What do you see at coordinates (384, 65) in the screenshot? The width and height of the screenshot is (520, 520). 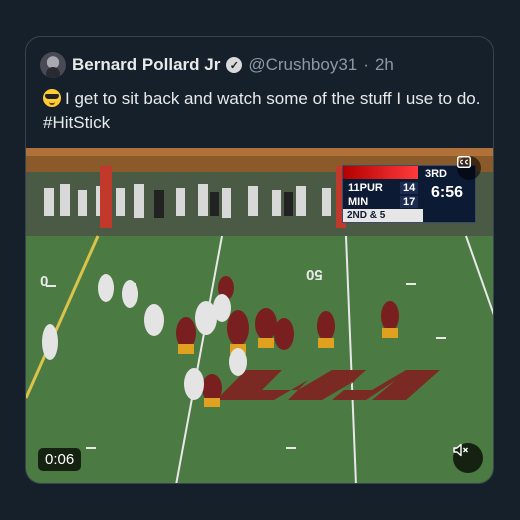 I see `tweet-timestamp: 2h` at bounding box center [384, 65].